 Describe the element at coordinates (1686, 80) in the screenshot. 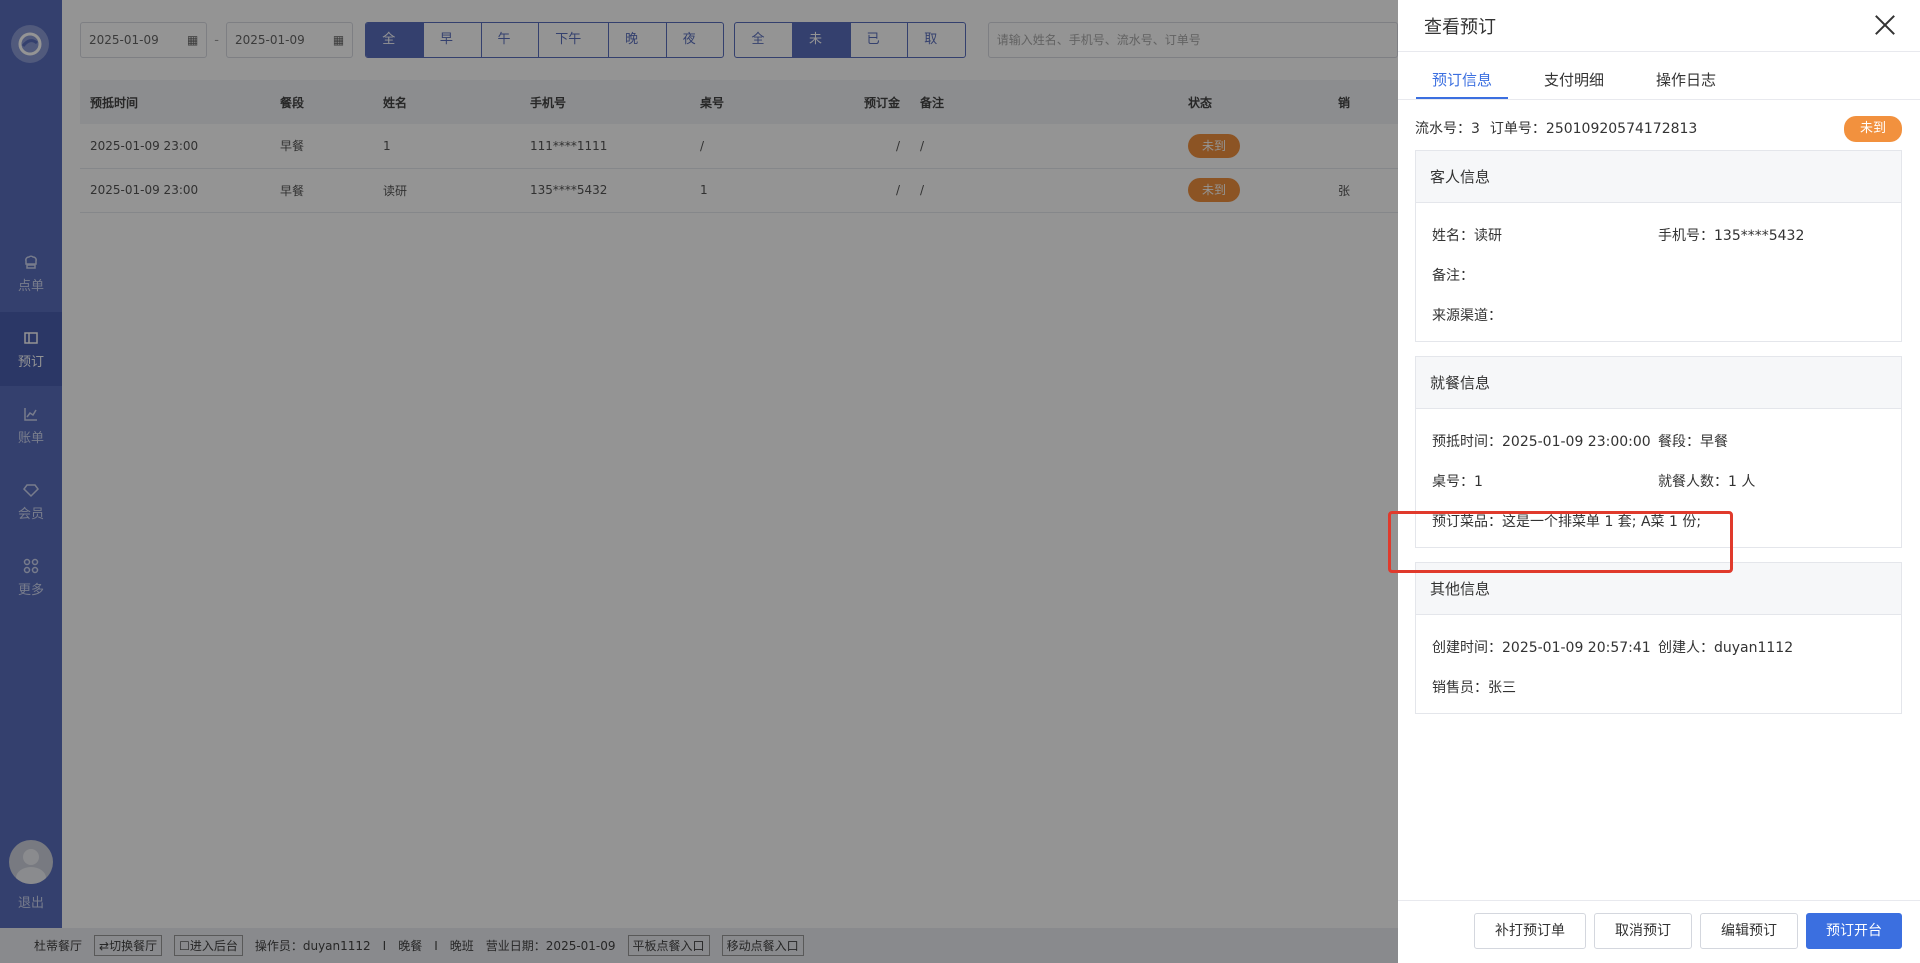

I see `tab-operation-log: 操作日志` at that location.